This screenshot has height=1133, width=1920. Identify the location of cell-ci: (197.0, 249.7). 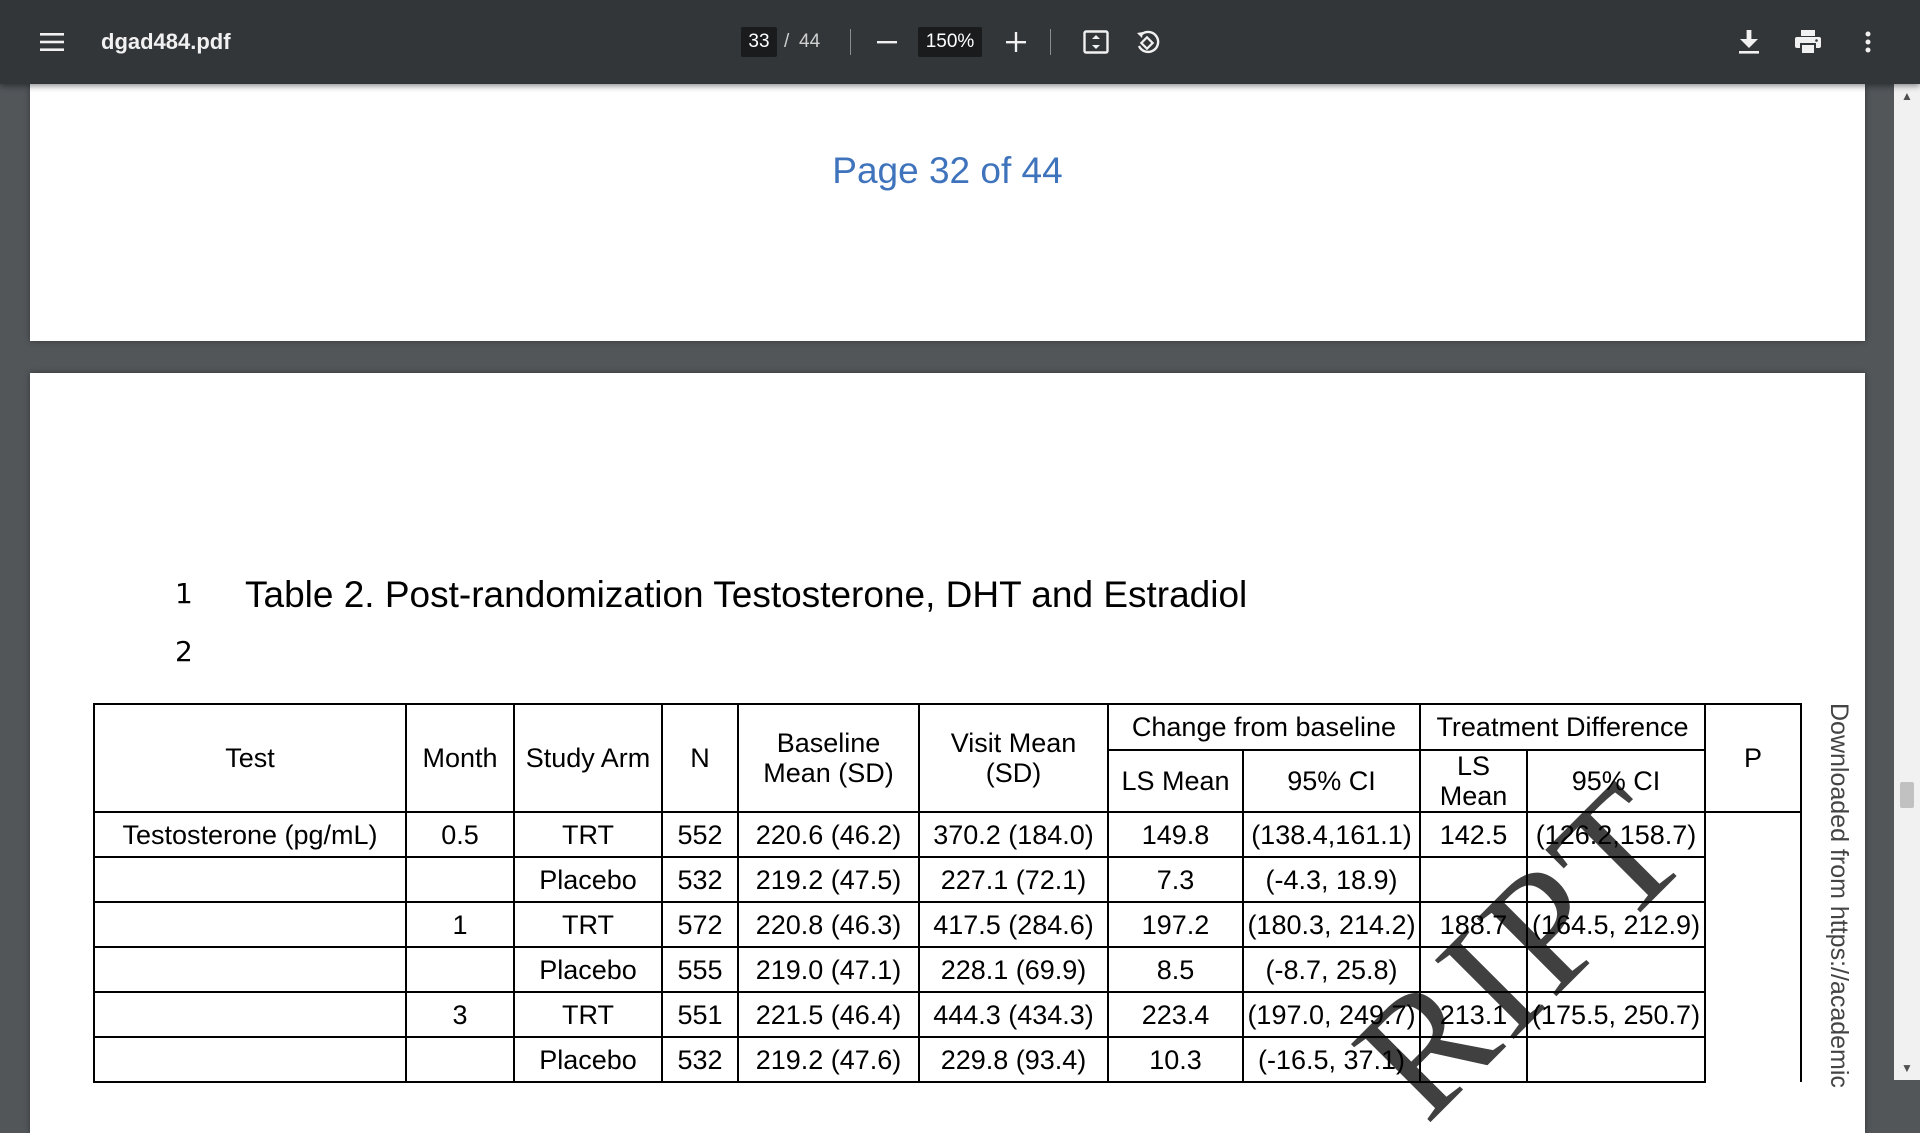
(1331, 1014).